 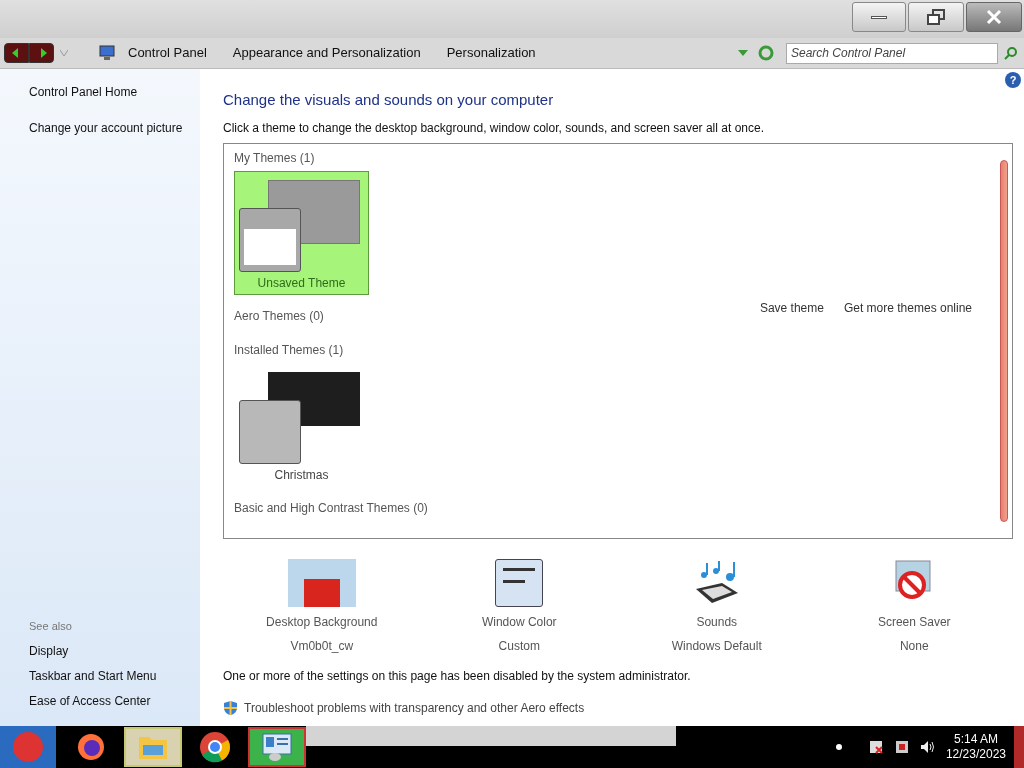 What do you see at coordinates (907, 308) in the screenshot?
I see `theme-action-link: Get more themes online` at bounding box center [907, 308].